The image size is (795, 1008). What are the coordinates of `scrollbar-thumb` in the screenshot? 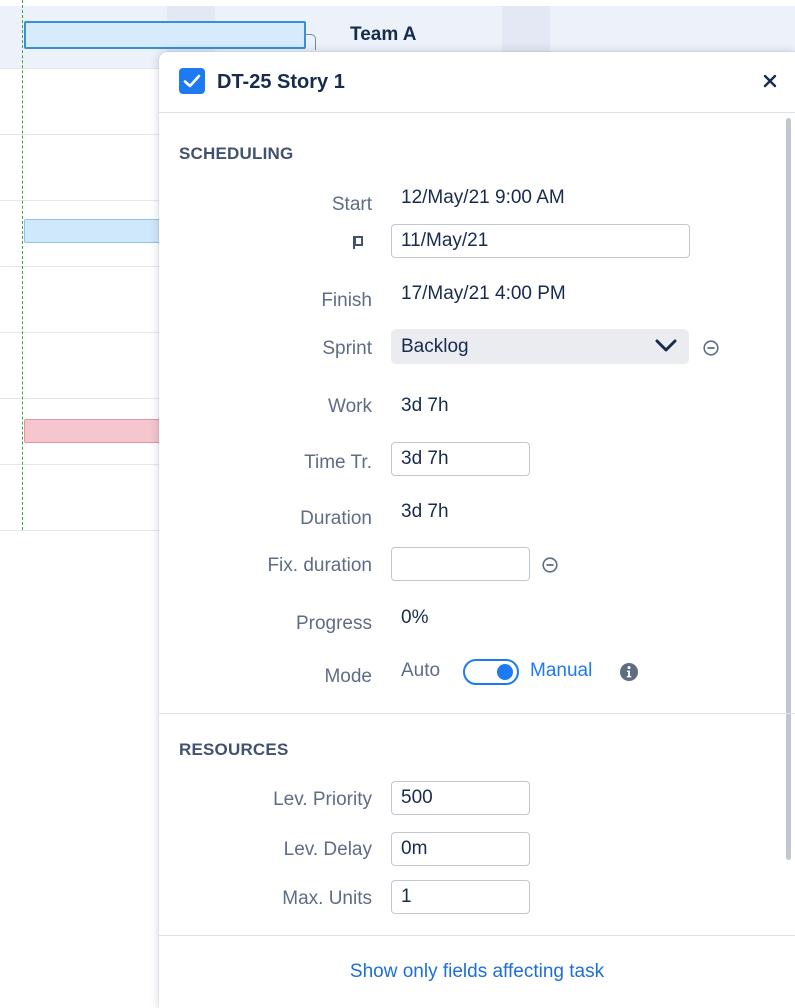 It's located at (788, 489).